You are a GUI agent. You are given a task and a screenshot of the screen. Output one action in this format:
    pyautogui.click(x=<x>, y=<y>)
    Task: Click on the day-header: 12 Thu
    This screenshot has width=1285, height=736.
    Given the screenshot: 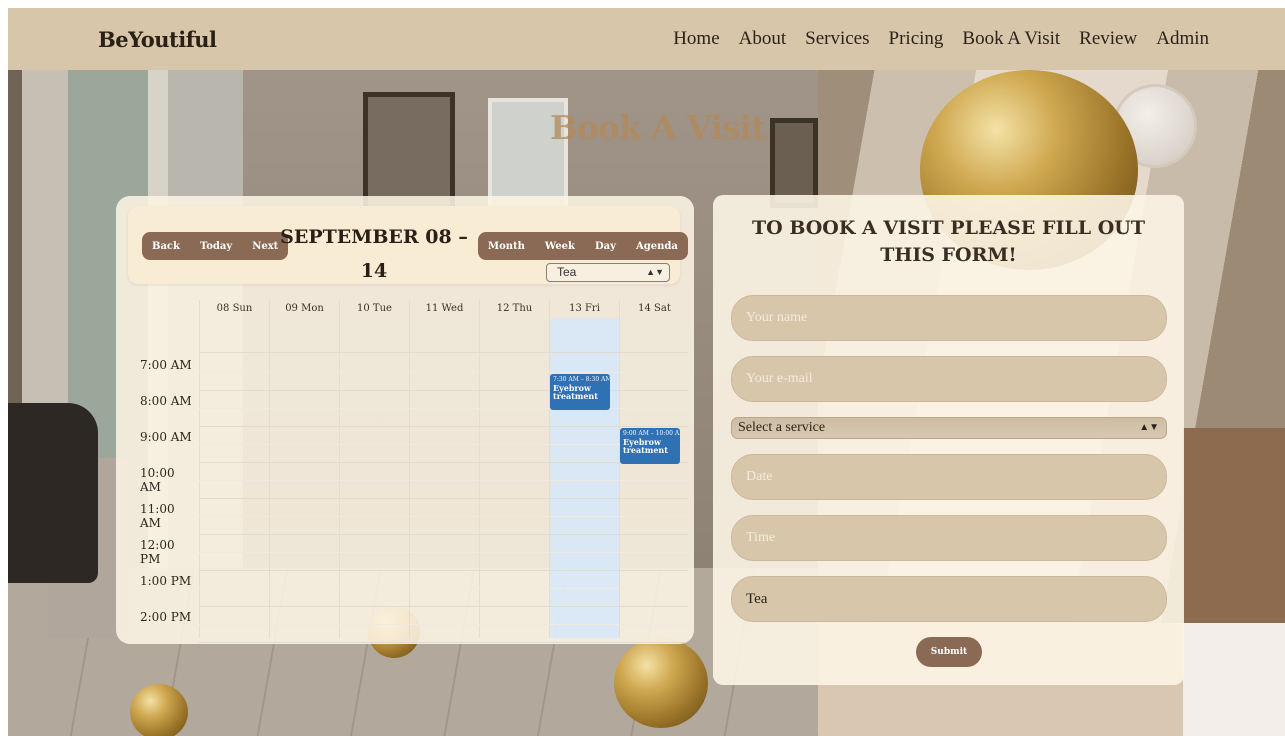 What is the action you would take?
    pyautogui.click(x=514, y=309)
    